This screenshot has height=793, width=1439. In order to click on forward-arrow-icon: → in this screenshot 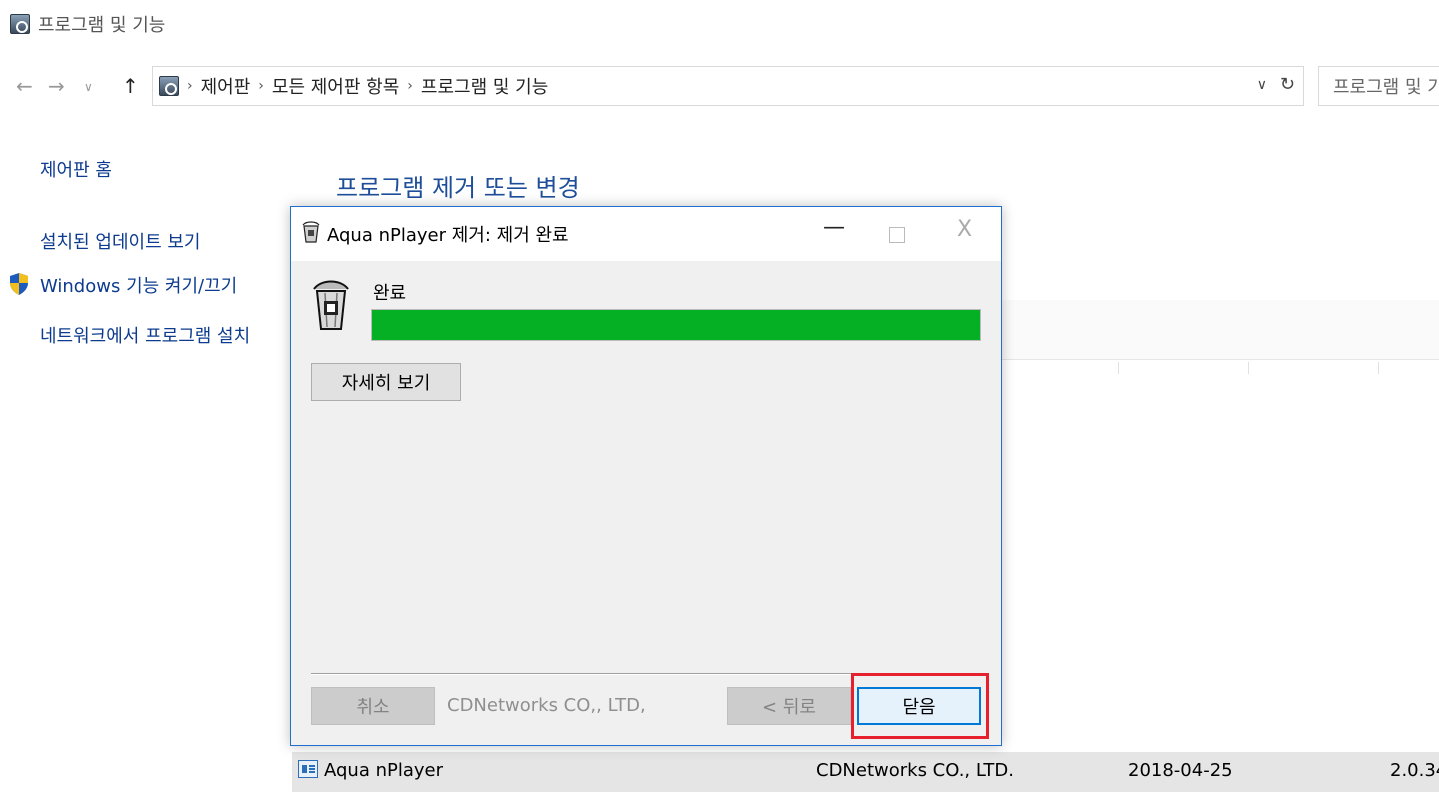, I will do `click(56, 86)`.